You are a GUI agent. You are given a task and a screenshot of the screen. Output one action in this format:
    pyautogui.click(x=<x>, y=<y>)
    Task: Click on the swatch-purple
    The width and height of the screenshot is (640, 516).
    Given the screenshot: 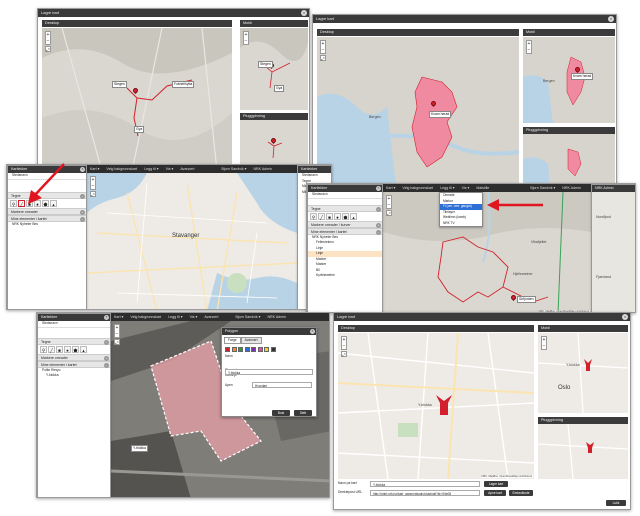 What is the action you would take?
    pyautogui.click(x=253, y=349)
    